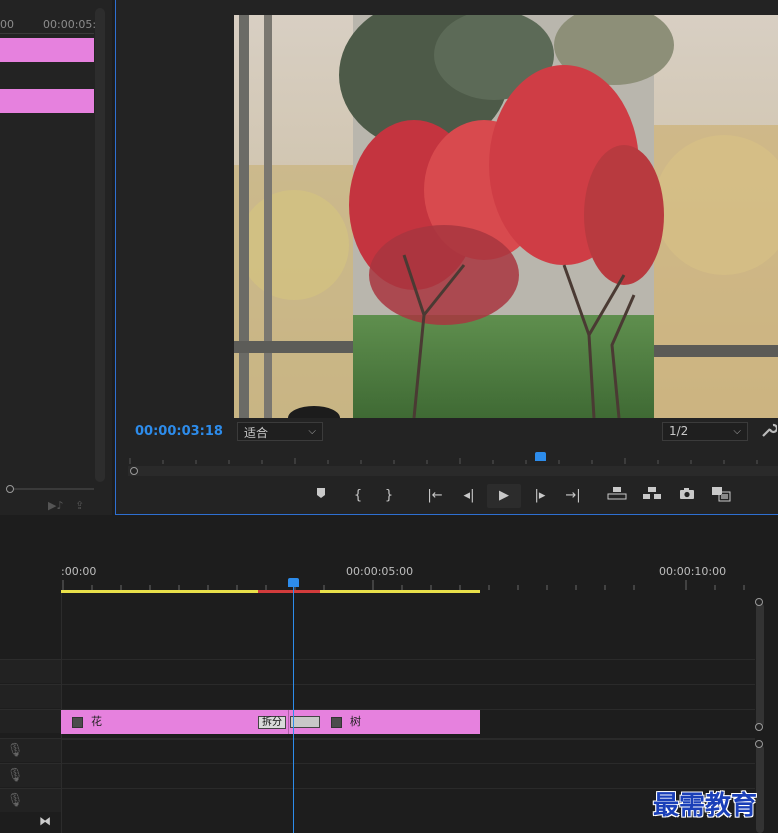 The image size is (778, 833). Describe the element at coordinates (453, 458) in the screenshot. I see `monitor-time-ruler` at that location.